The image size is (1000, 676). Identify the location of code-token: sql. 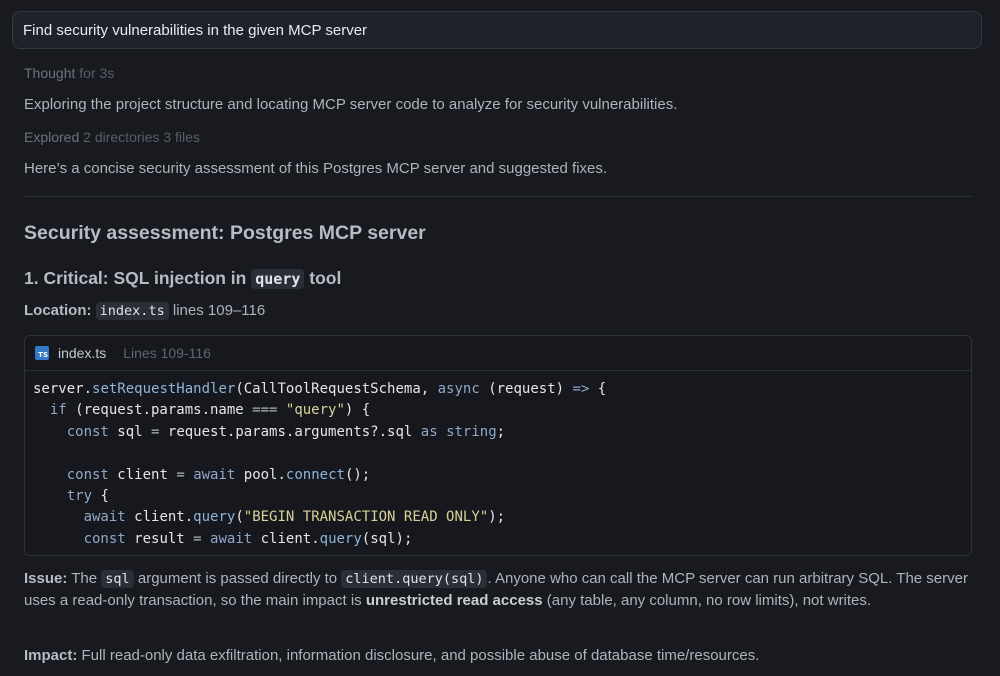
(130, 431).